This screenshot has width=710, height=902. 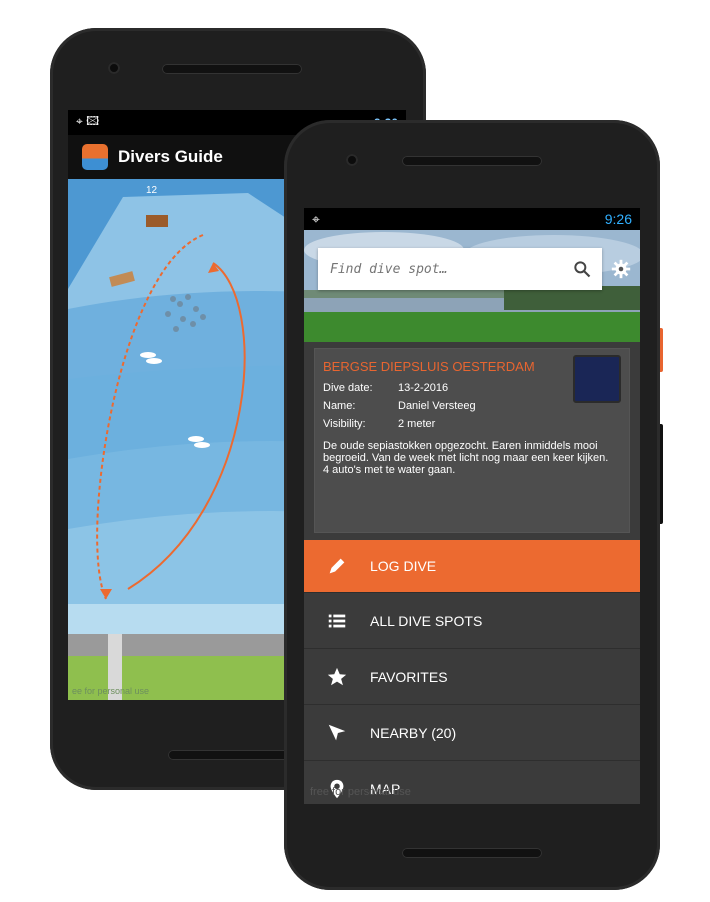 What do you see at coordinates (344, 424) in the screenshot?
I see `visibility-label: Visibility:` at bounding box center [344, 424].